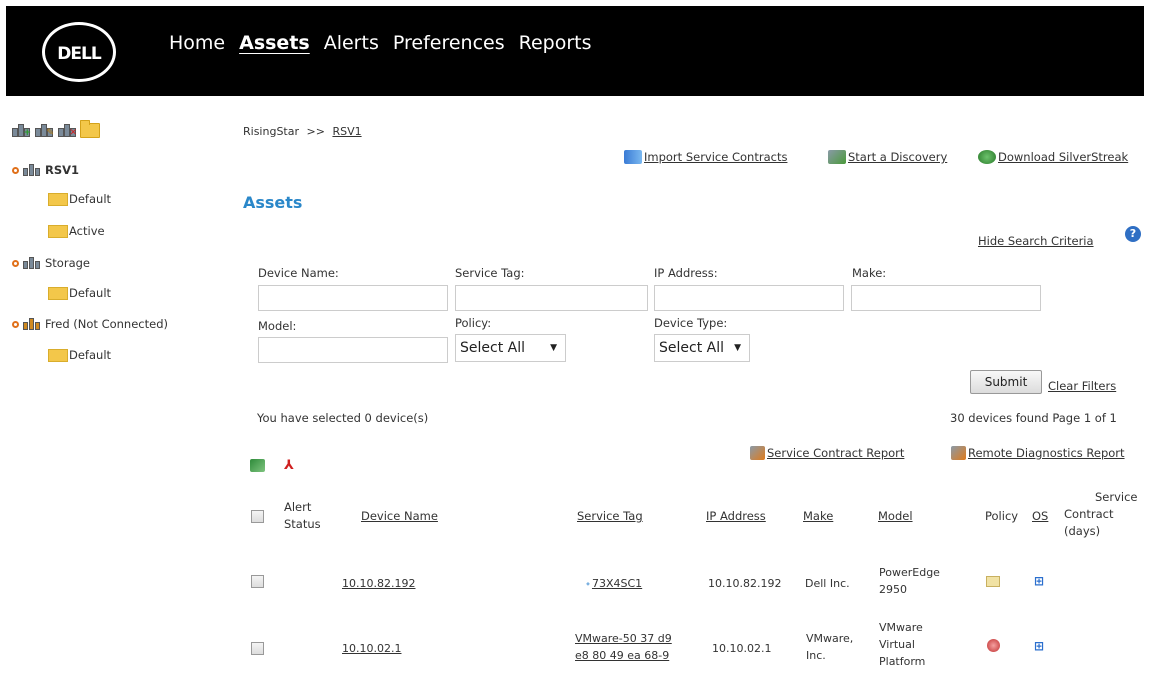  I want to click on device-type-select: Select All ▼, so click(702, 348).